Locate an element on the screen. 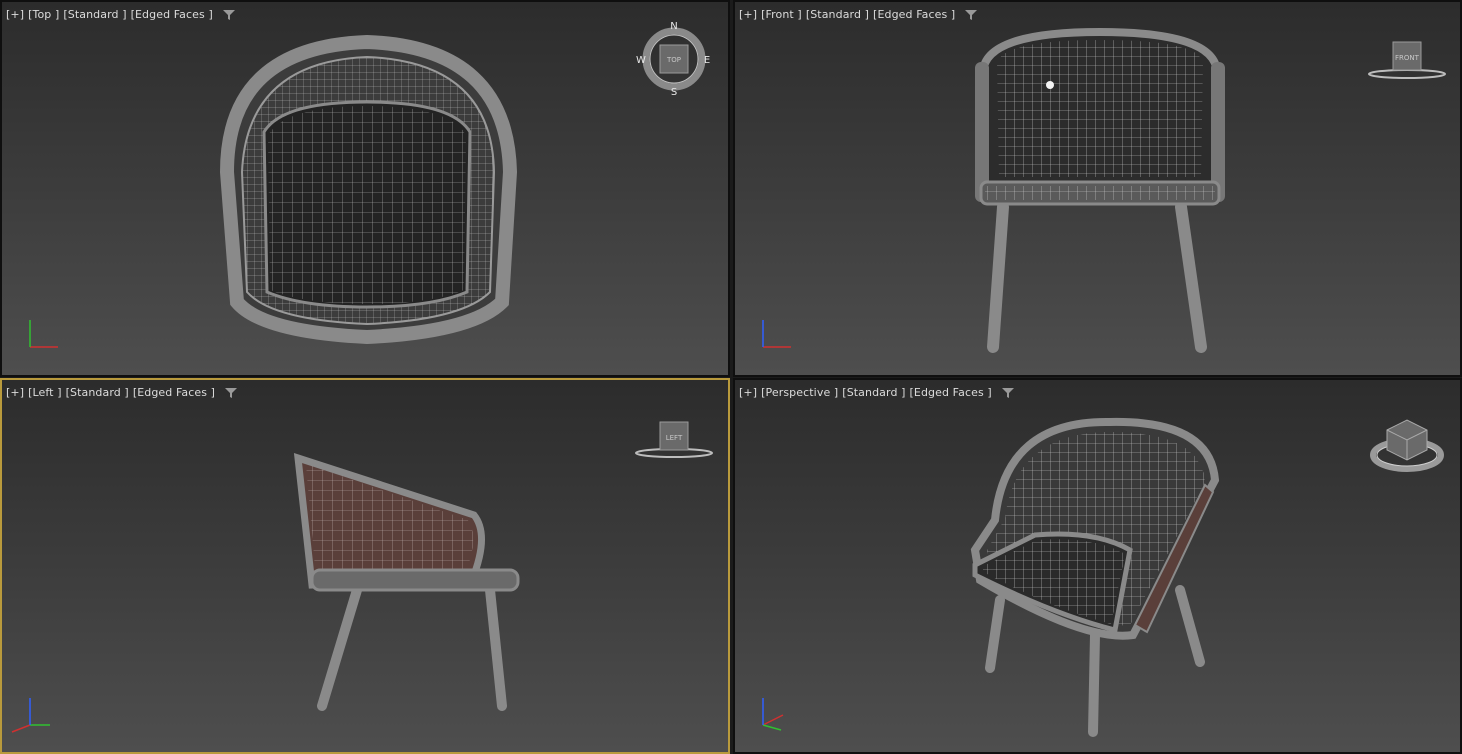  viewport-view-menu: [Perspective ] is located at coordinates (799, 392).